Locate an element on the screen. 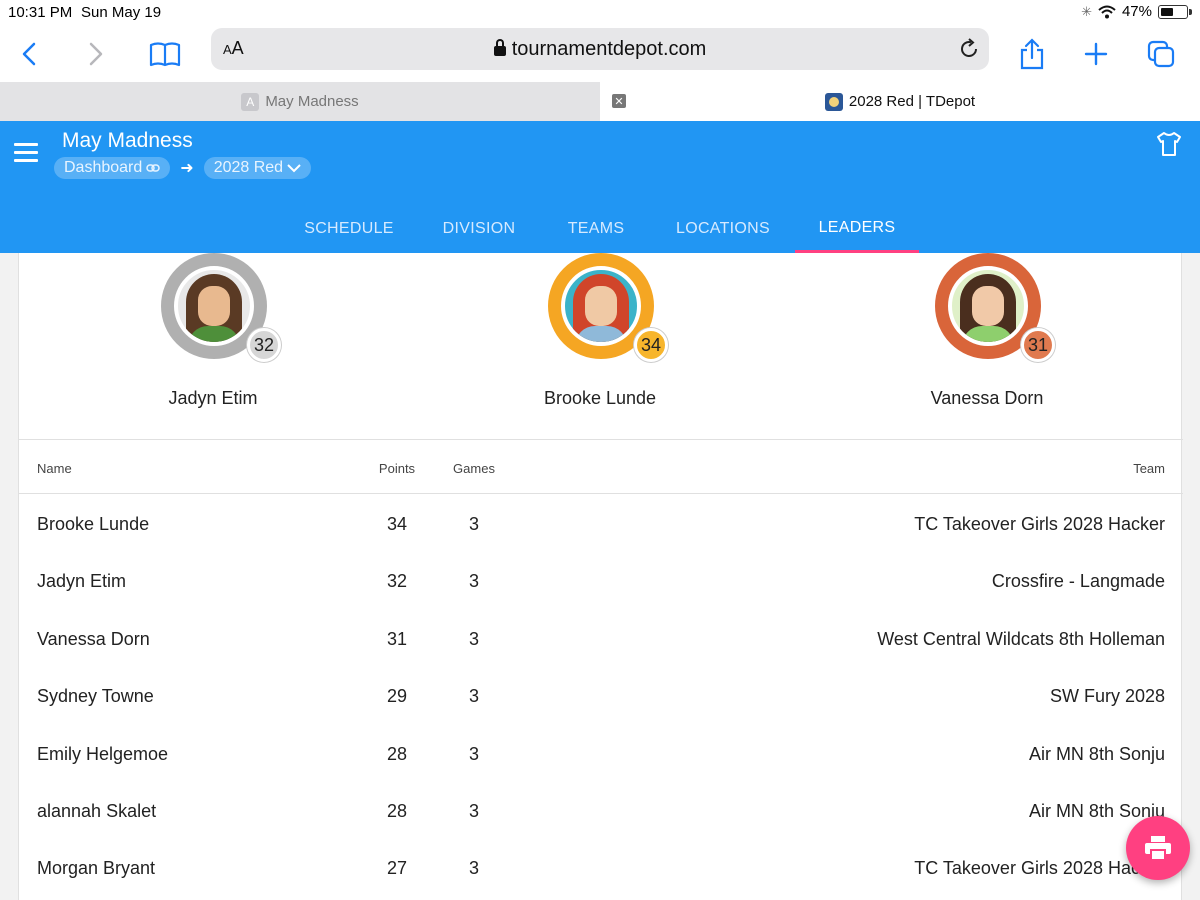 The image size is (1200, 900). print-icon is located at coordinates (1158, 848).